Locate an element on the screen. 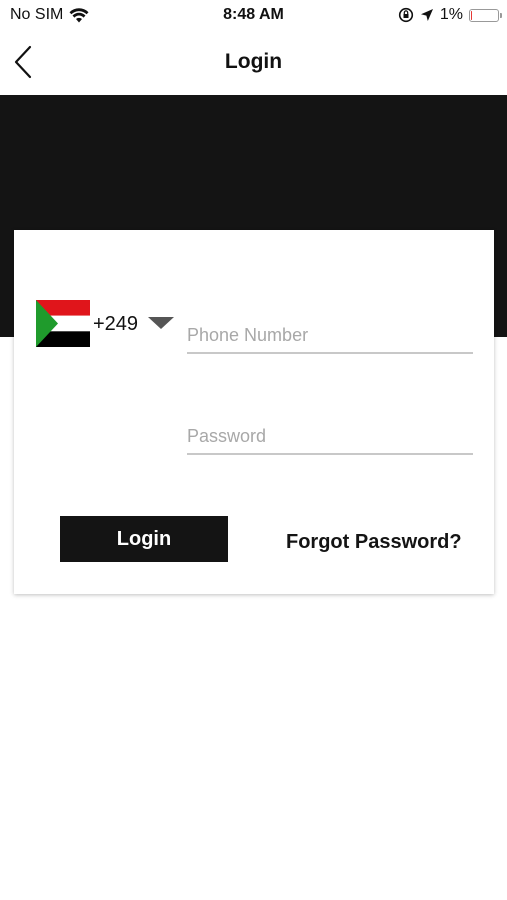 The image size is (507, 900). page-title: Login is located at coordinates (253, 61).